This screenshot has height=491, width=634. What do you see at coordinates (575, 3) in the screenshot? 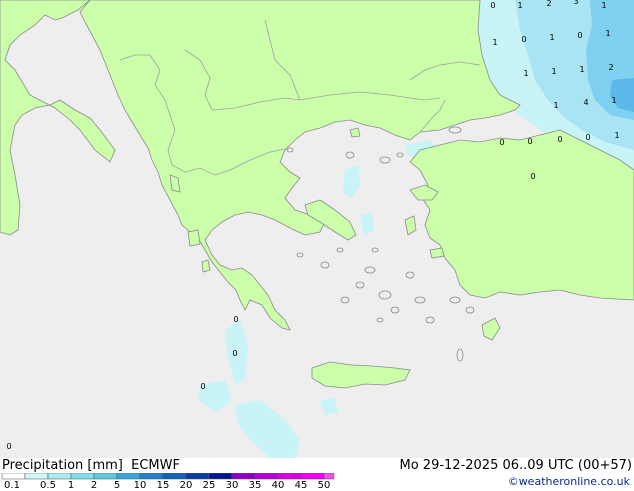
I see `precip-value: 3` at bounding box center [575, 3].